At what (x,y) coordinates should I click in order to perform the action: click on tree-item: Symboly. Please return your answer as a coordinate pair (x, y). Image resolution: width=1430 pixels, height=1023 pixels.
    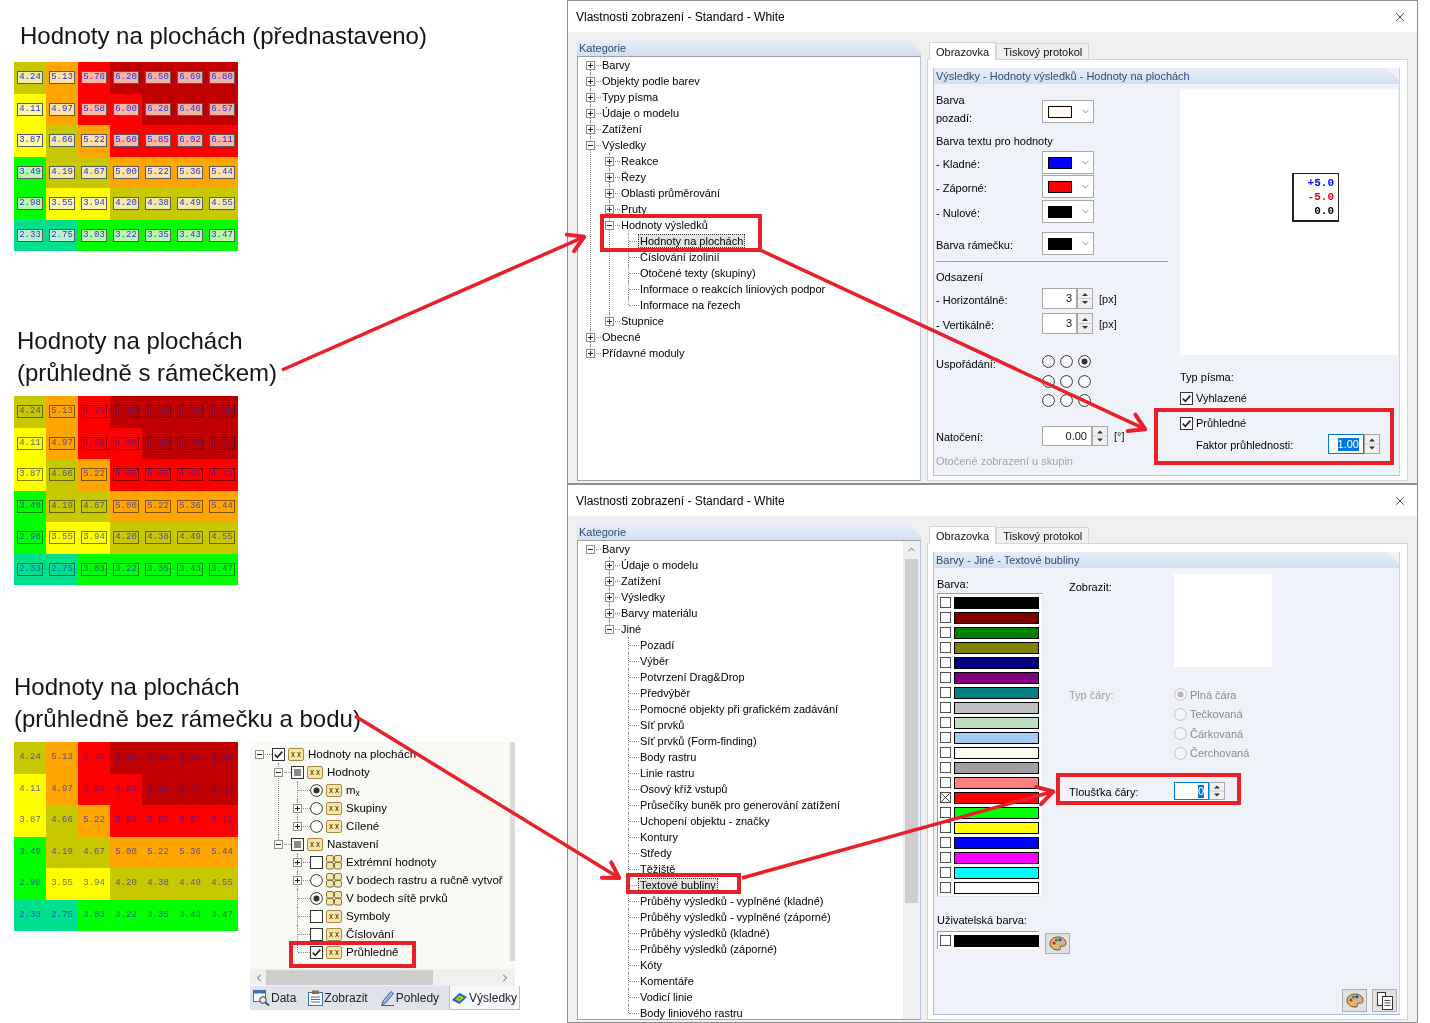
    Looking at the image, I should click on (368, 916).